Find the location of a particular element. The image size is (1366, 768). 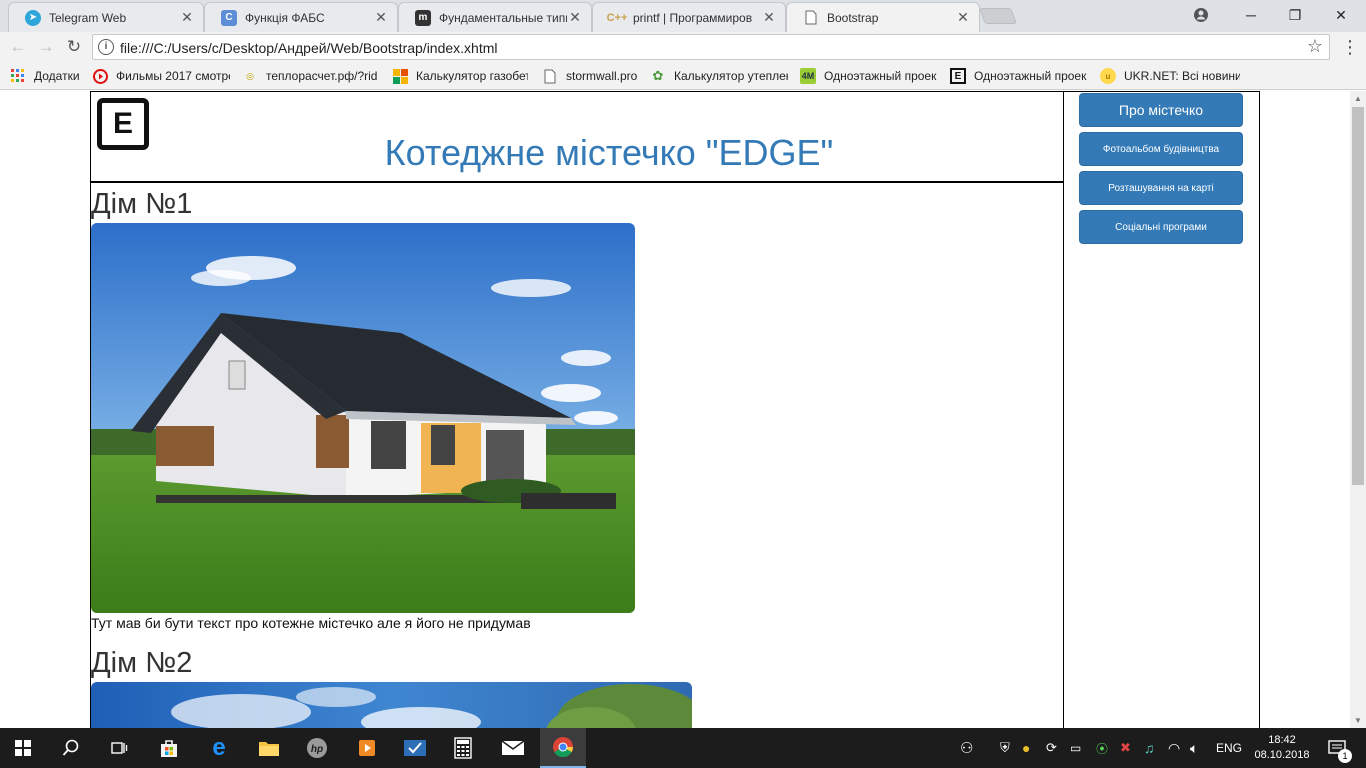

forward-icon: → is located at coordinates (46, 47).